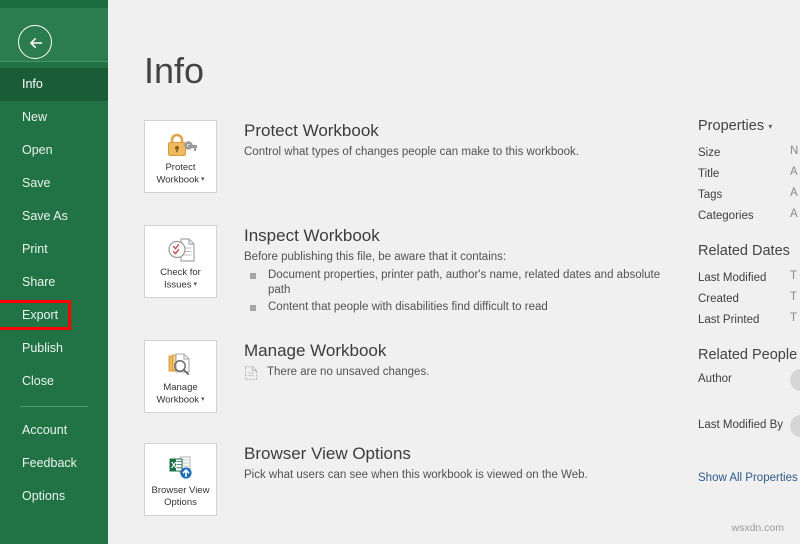 The height and width of the screenshot is (544, 800). I want to click on sidebar-item-label: Open, so click(37, 150).